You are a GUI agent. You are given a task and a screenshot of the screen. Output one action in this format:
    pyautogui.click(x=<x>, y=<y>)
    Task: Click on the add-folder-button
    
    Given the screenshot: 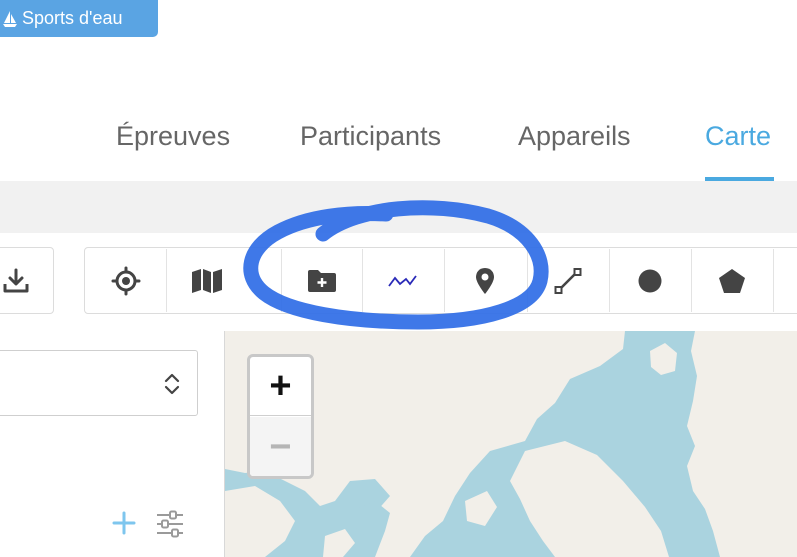 What is the action you would take?
    pyautogui.click(x=321, y=280)
    